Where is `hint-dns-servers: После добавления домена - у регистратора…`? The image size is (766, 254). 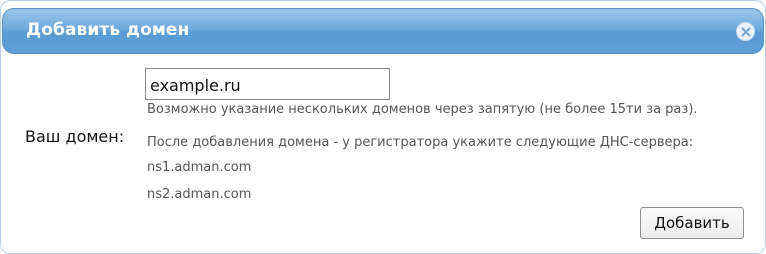
hint-dns-servers: После добавления домена - у регистратора… is located at coordinates (420, 142).